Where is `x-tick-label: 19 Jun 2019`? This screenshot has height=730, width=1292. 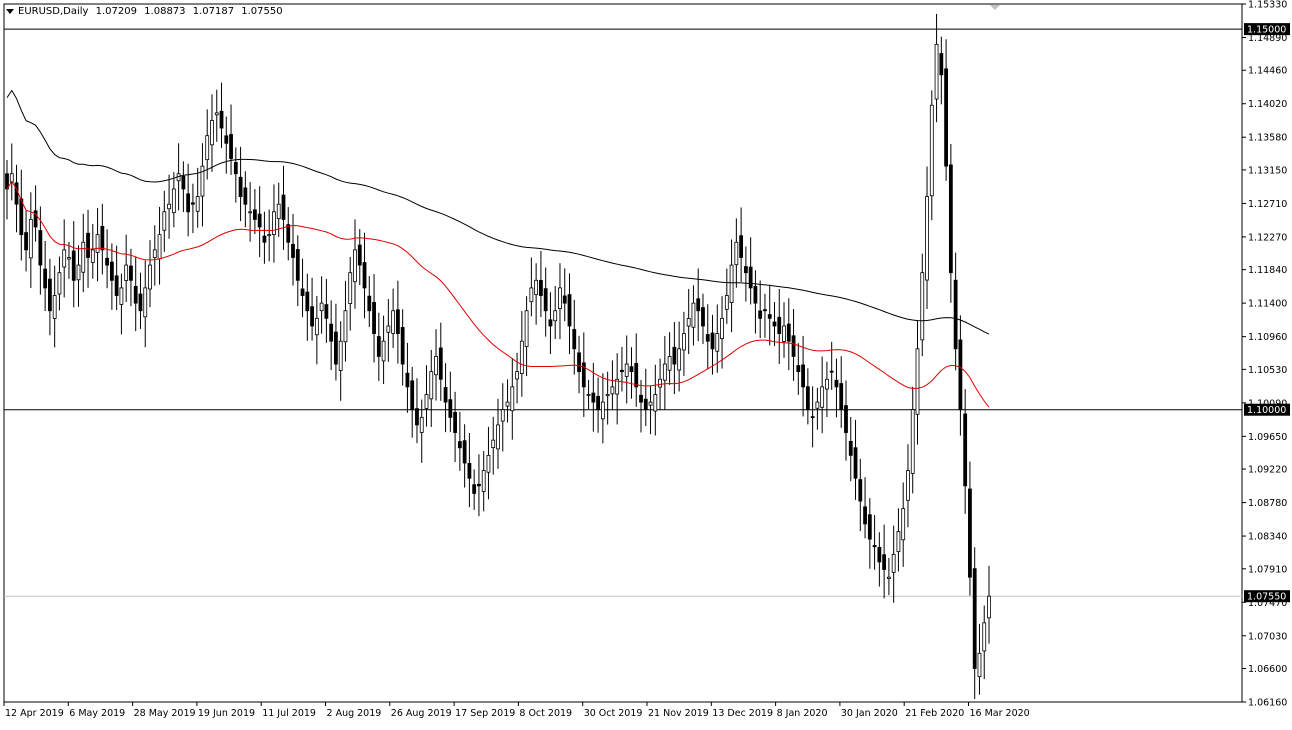 x-tick-label: 19 Jun 2019 is located at coordinates (226, 713).